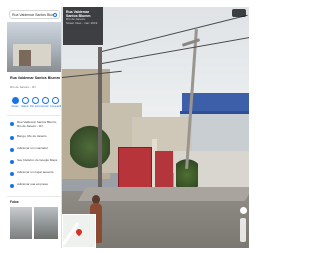 The image size is (320, 253). Describe the element at coordinates (14, 202) in the screenshot. I see `photos-heading: Fotos` at that location.